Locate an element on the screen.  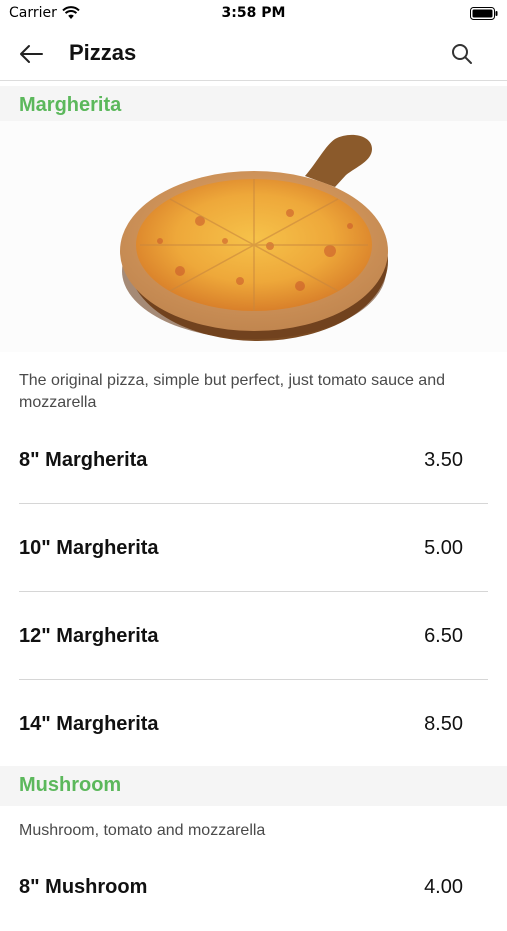
battery-icon is located at coordinates (484, 13).